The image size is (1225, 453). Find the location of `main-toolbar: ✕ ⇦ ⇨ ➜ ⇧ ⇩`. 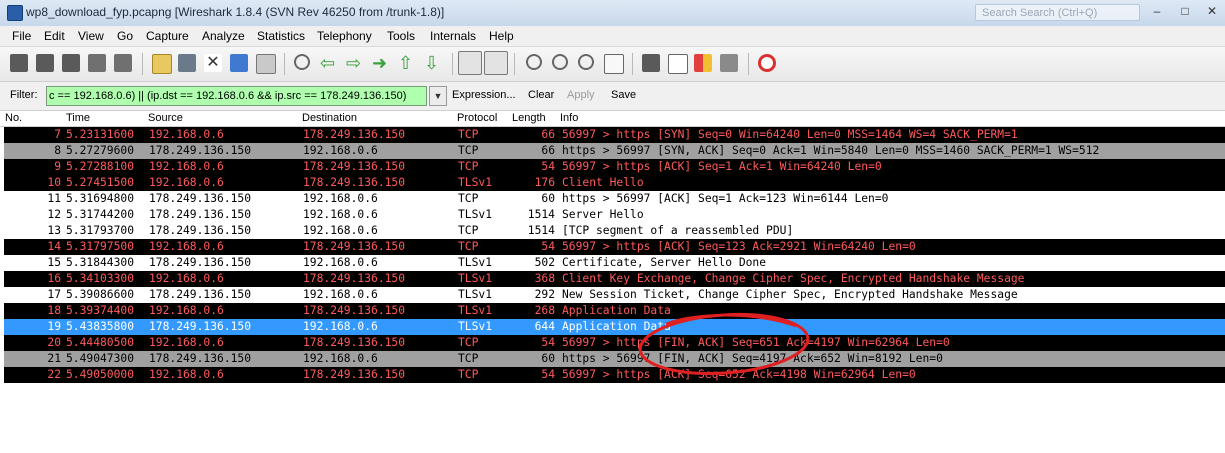

main-toolbar: ✕ ⇦ ⇨ ➜ ⇧ ⇩ is located at coordinates (612, 64).